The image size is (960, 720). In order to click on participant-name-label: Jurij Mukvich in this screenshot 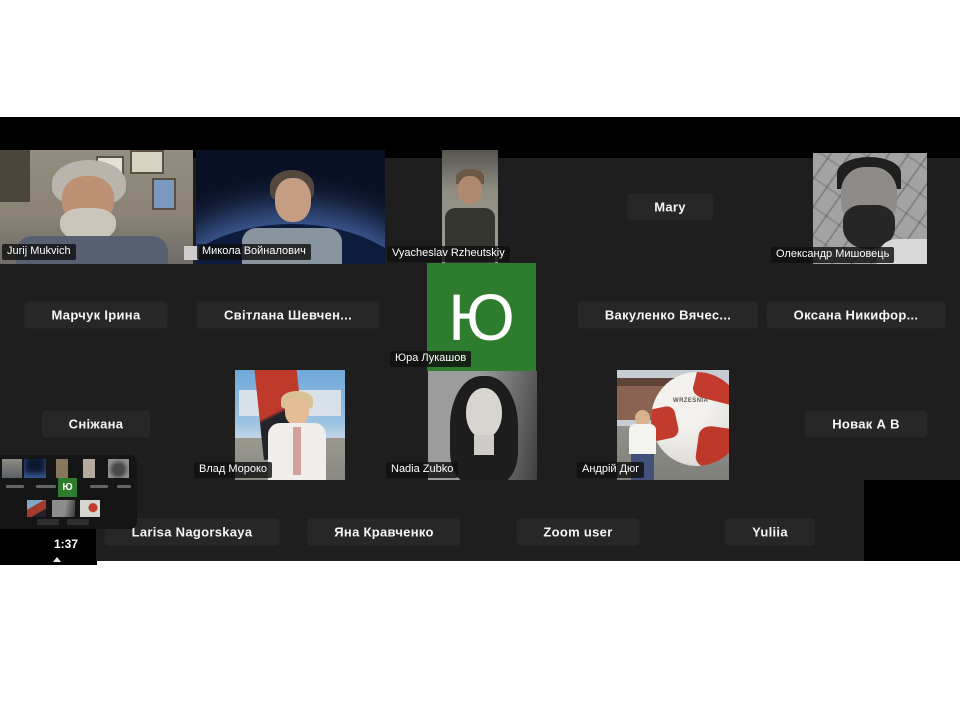, I will do `click(39, 252)`.